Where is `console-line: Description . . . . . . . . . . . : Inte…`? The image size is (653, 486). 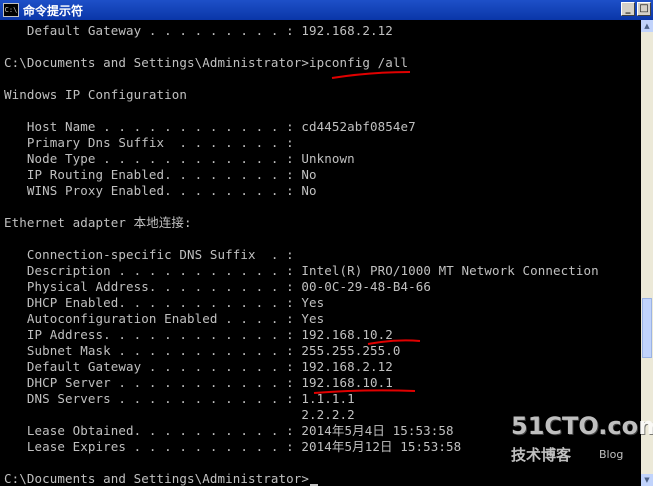 console-line: Description . . . . . . . . . . . : Inte… is located at coordinates (301, 270).